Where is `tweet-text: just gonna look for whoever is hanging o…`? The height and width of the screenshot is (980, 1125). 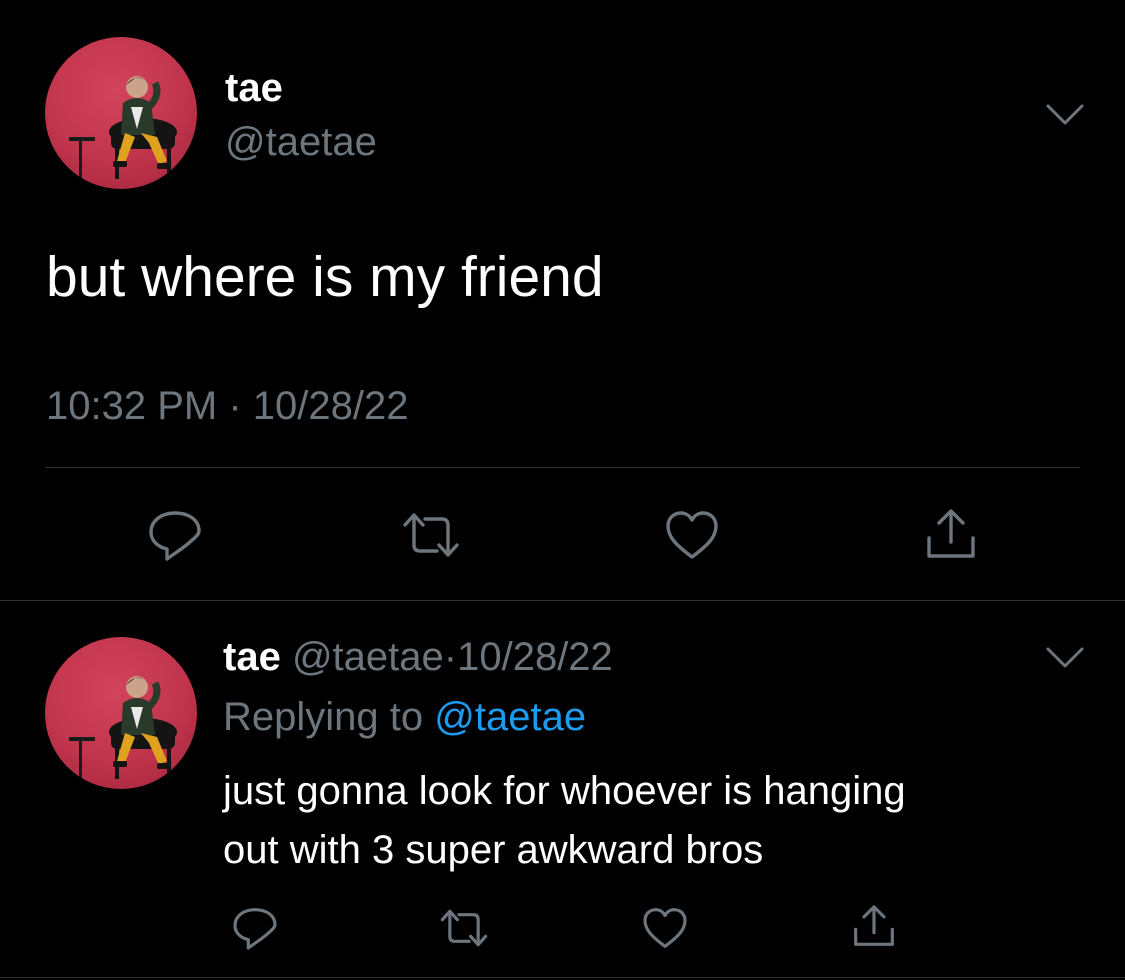 tweet-text: just gonna look for whoever is hanging o… is located at coordinates (653, 821).